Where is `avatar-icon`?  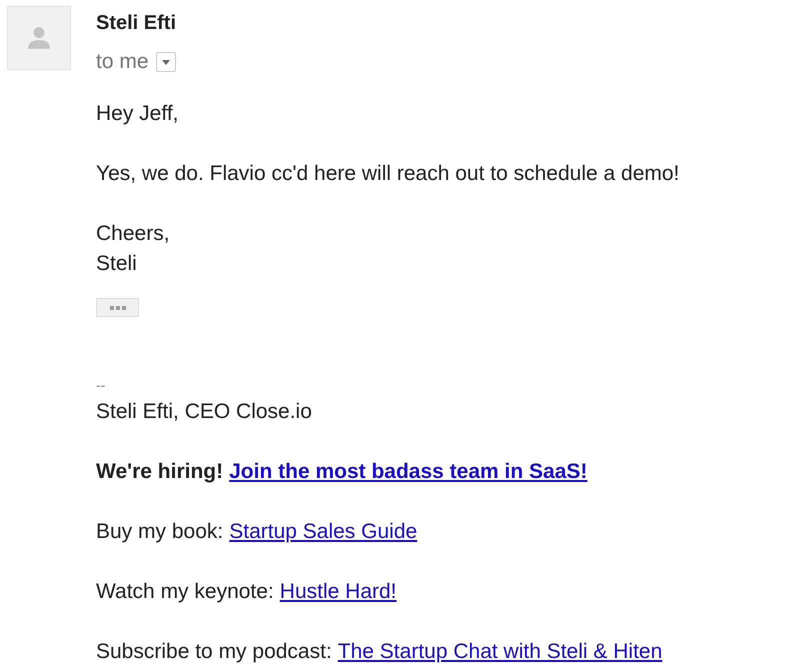
avatar-icon is located at coordinates (39, 38).